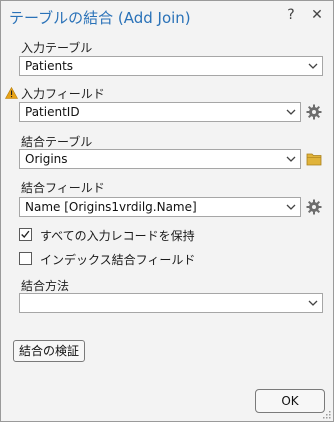  I want to click on index-join-fields-option: インデックス結合フィールド, so click(119, 259).